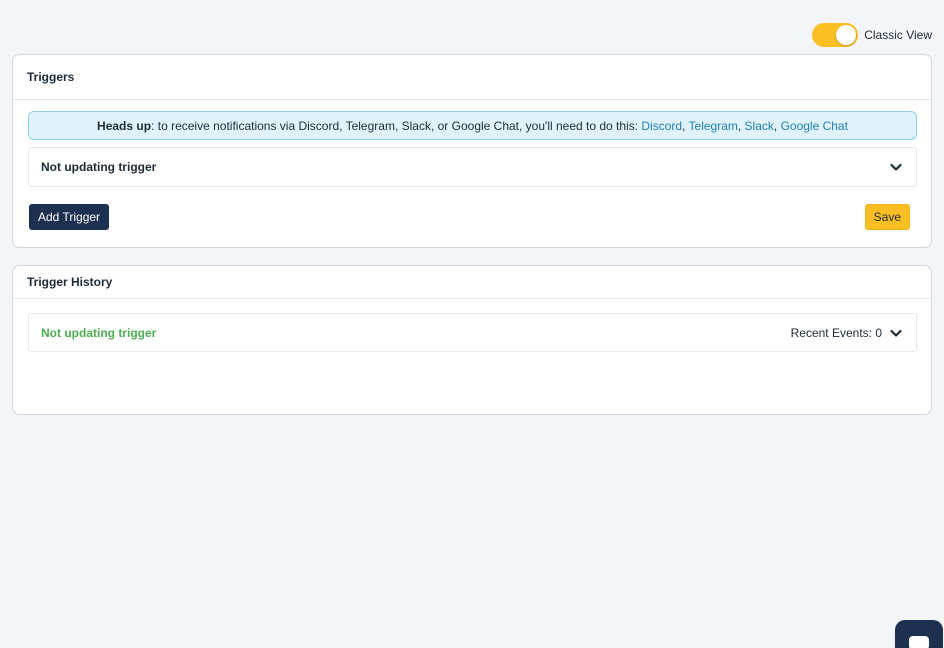 This screenshot has width=944, height=648. Describe the element at coordinates (846, 35) in the screenshot. I see `toggle-knob` at that location.